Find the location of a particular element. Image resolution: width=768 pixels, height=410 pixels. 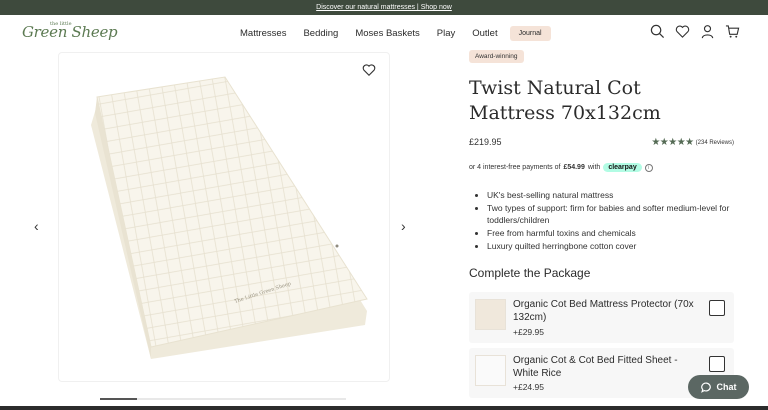

product-title: Twist Natural Cot Mattress 70x132cm is located at coordinates (565, 100).